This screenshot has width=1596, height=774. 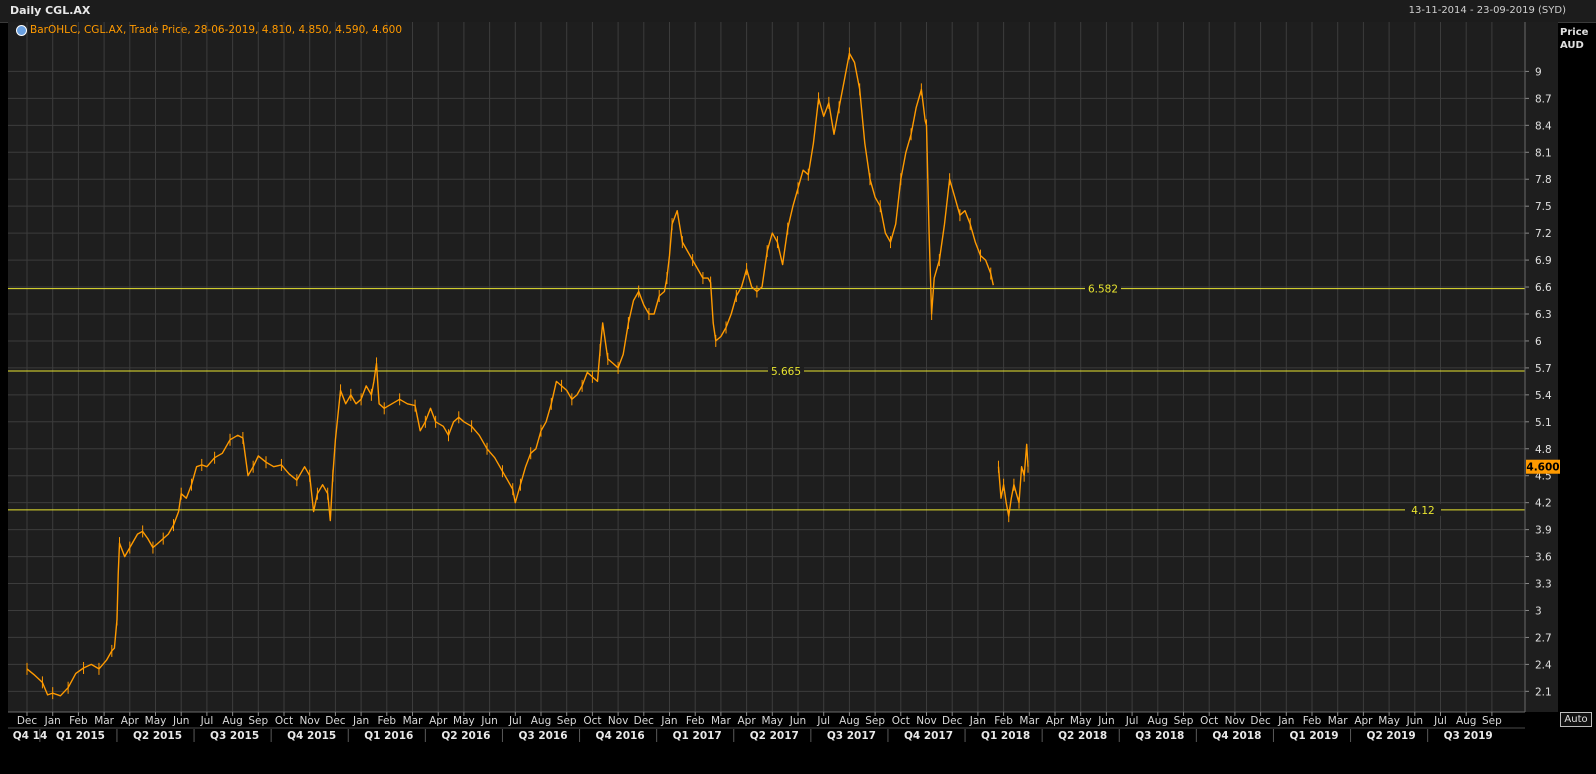 I want to click on last-price-label: 4.600, so click(x=1542, y=468).